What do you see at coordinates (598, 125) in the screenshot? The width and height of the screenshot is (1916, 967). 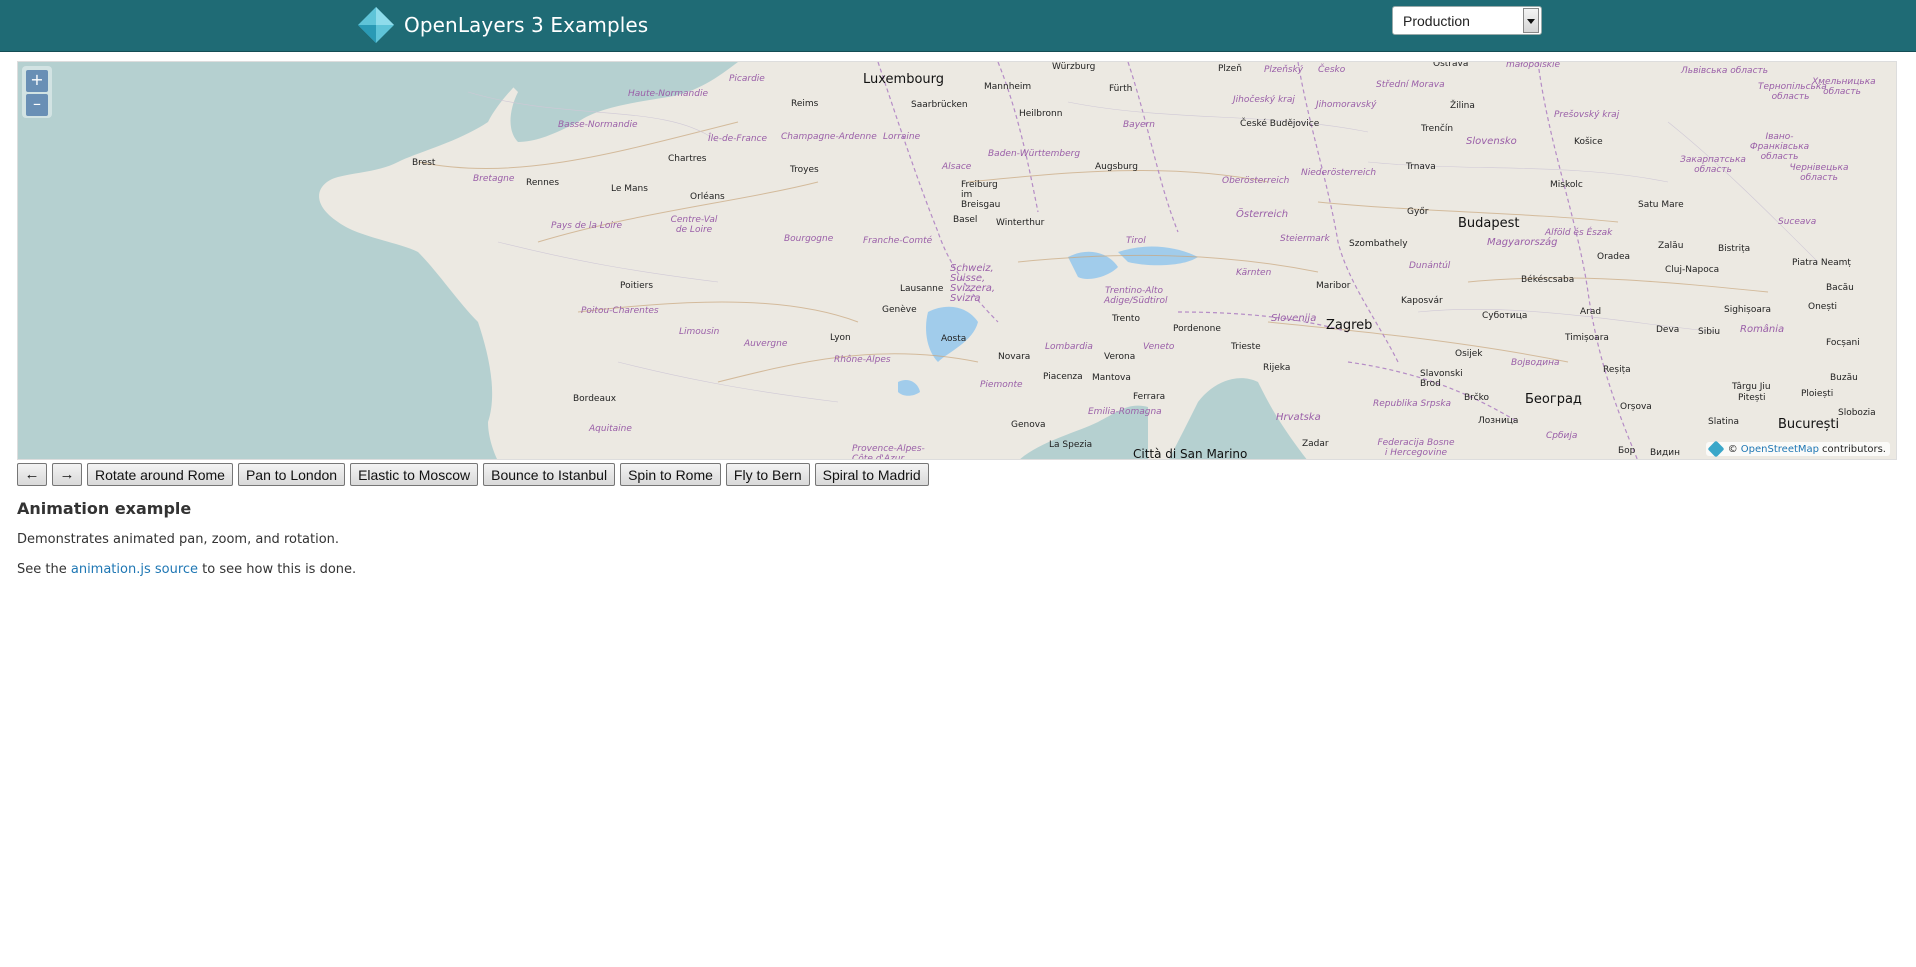 I see `map-label-region: Basse-Normandie` at bounding box center [598, 125].